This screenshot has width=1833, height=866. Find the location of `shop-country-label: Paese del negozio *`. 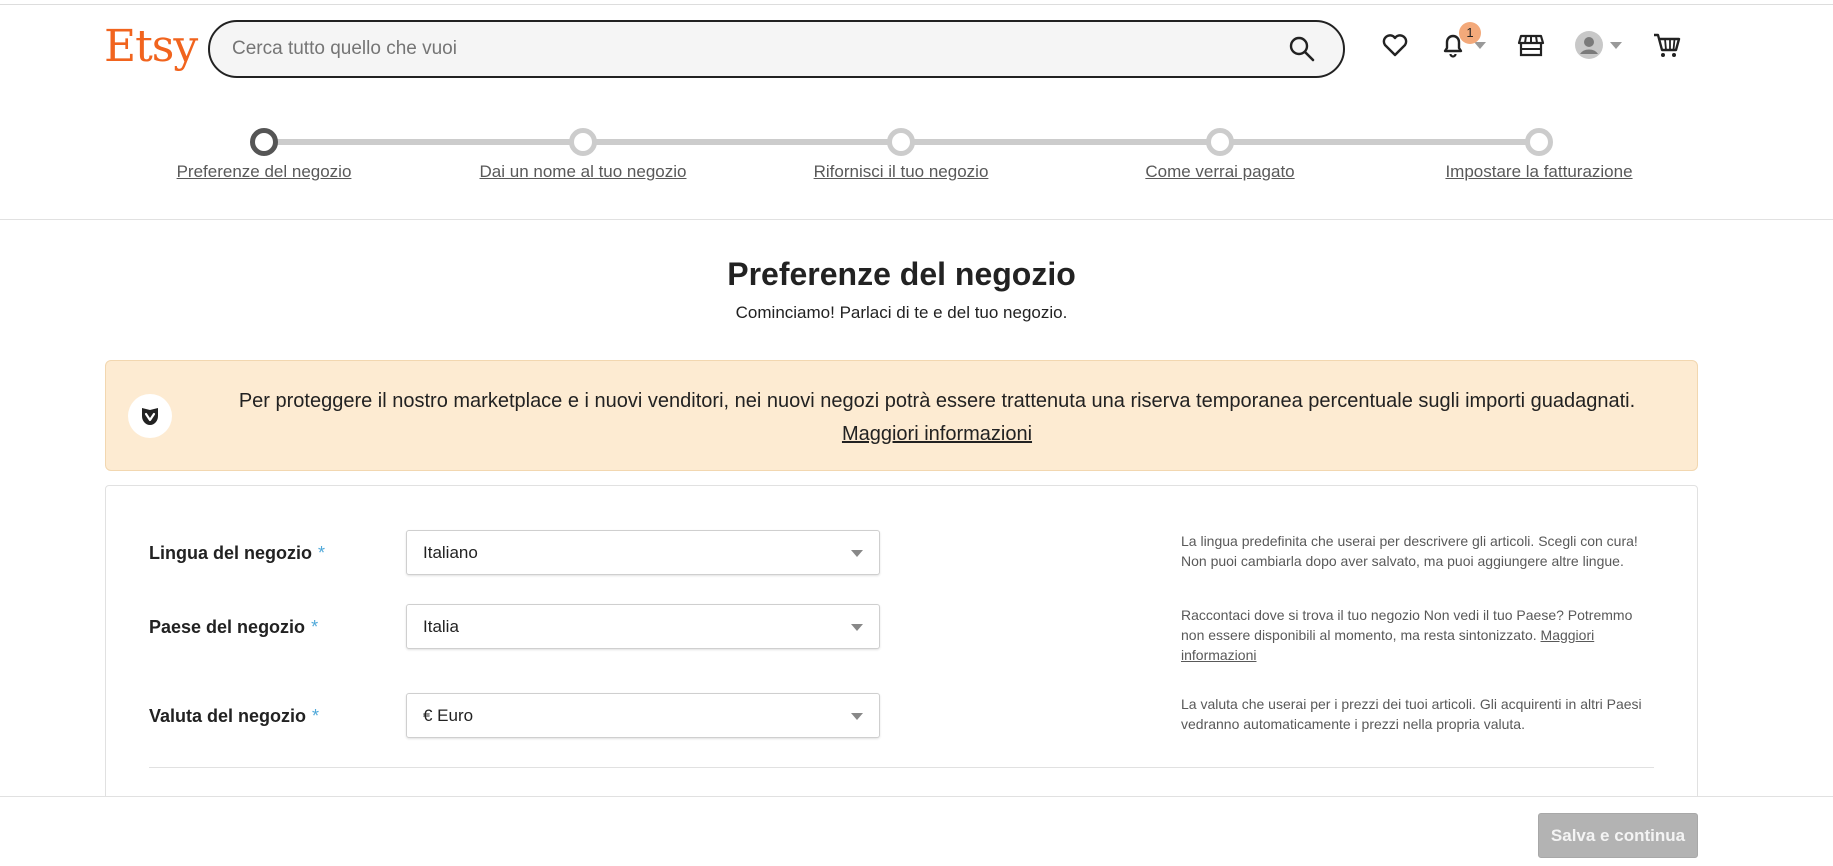

shop-country-label: Paese del negozio * is located at coordinates (233, 627).